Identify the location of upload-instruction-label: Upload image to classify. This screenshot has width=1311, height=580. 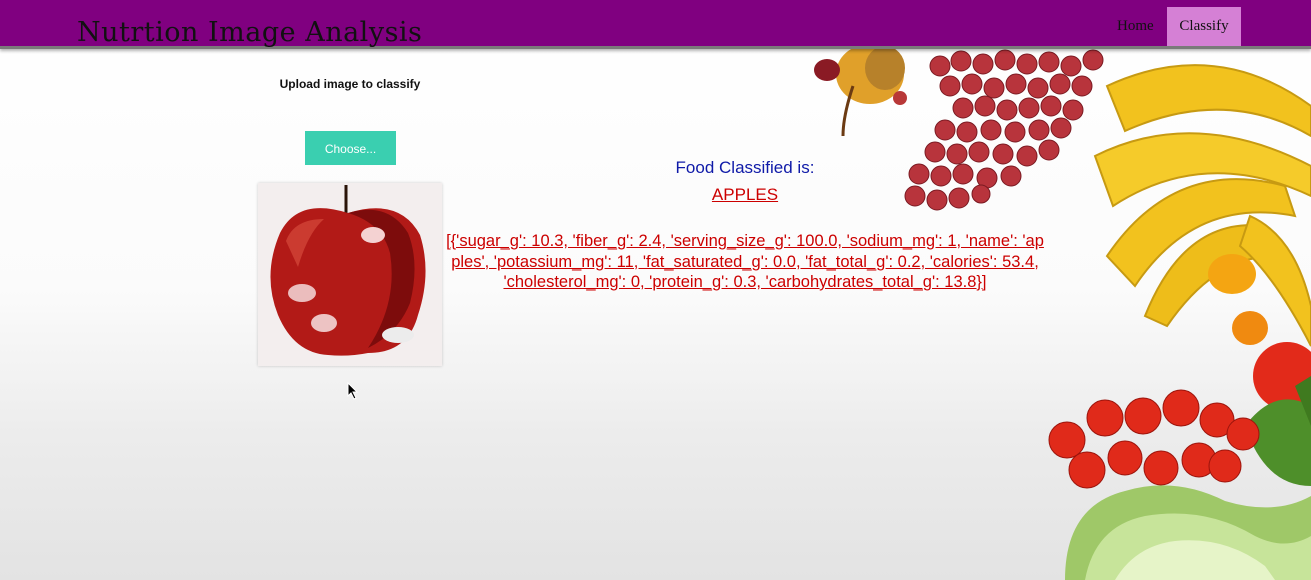
(350, 84).